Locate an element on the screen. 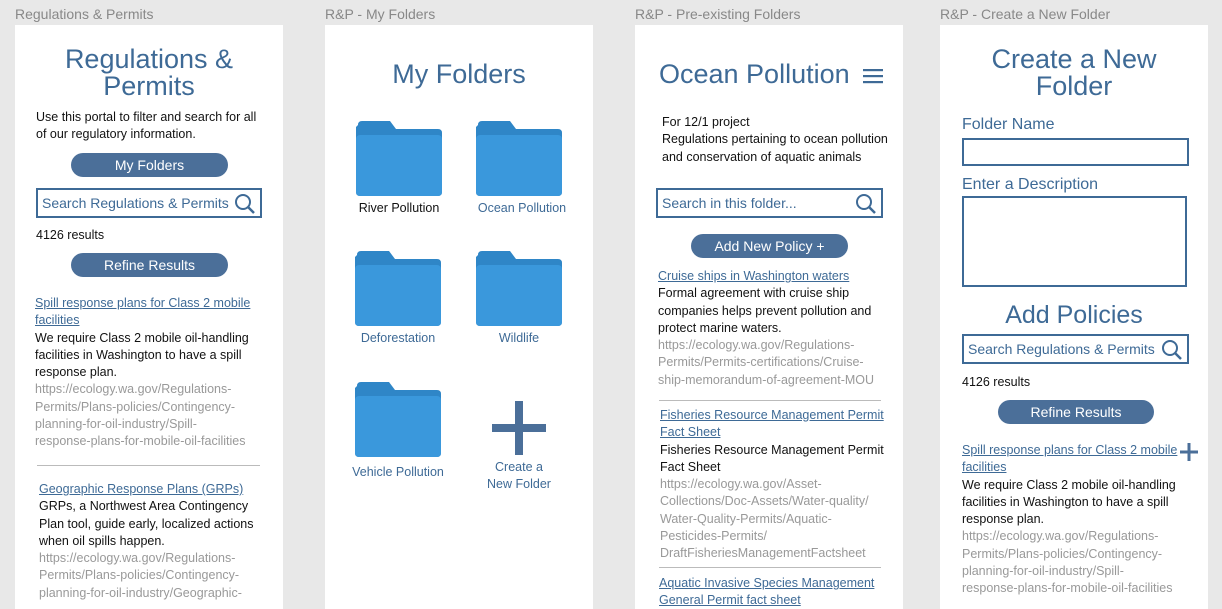  result-title-link: General Permit fact sheet is located at coordinates (779, 600).